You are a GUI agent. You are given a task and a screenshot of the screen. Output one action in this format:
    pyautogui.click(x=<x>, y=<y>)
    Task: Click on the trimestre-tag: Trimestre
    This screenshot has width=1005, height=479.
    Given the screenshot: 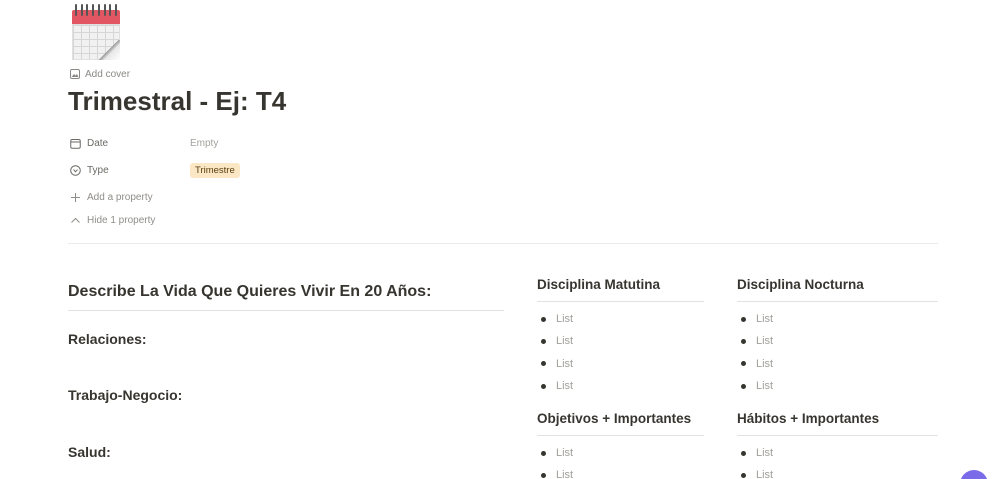 What is the action you would take?
    pyautogui.click(x=215, y=170)
    